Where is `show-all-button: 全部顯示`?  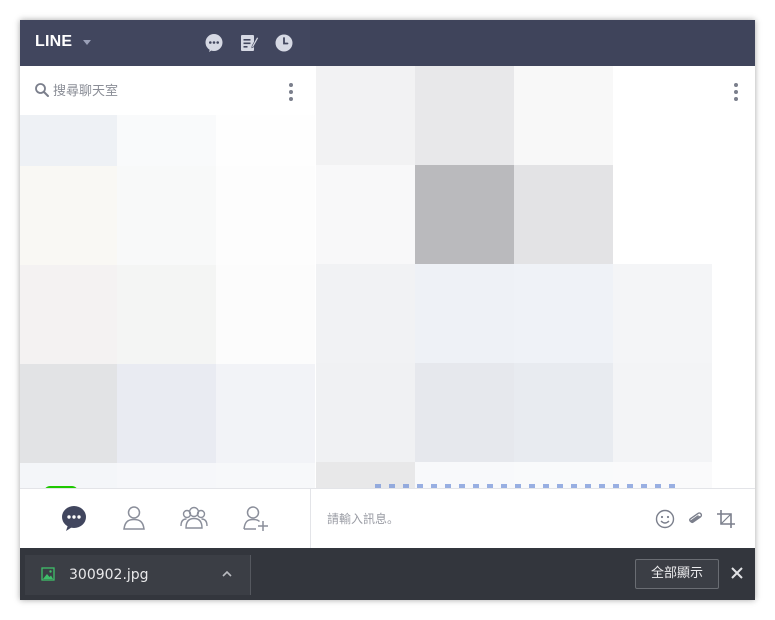
show-all-button: 全部顯示 is located at coordinates (677, 574).